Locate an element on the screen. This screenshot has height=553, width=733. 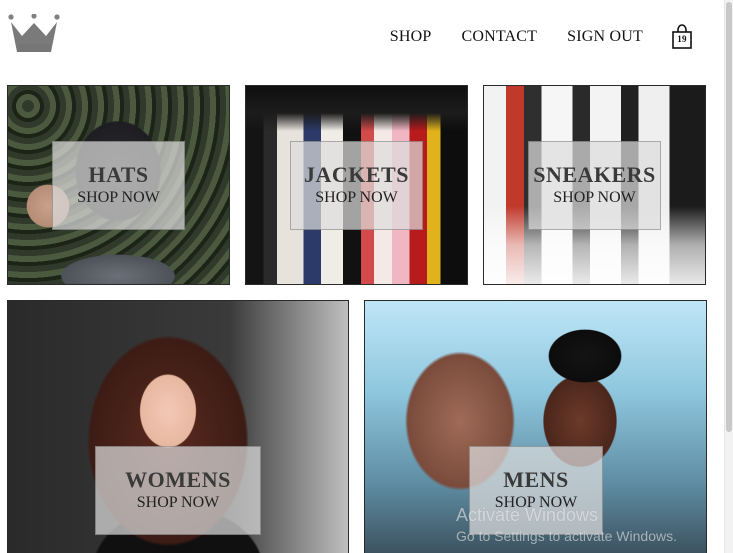
category-mens-title: MENS is located at coordinates (536, 479).